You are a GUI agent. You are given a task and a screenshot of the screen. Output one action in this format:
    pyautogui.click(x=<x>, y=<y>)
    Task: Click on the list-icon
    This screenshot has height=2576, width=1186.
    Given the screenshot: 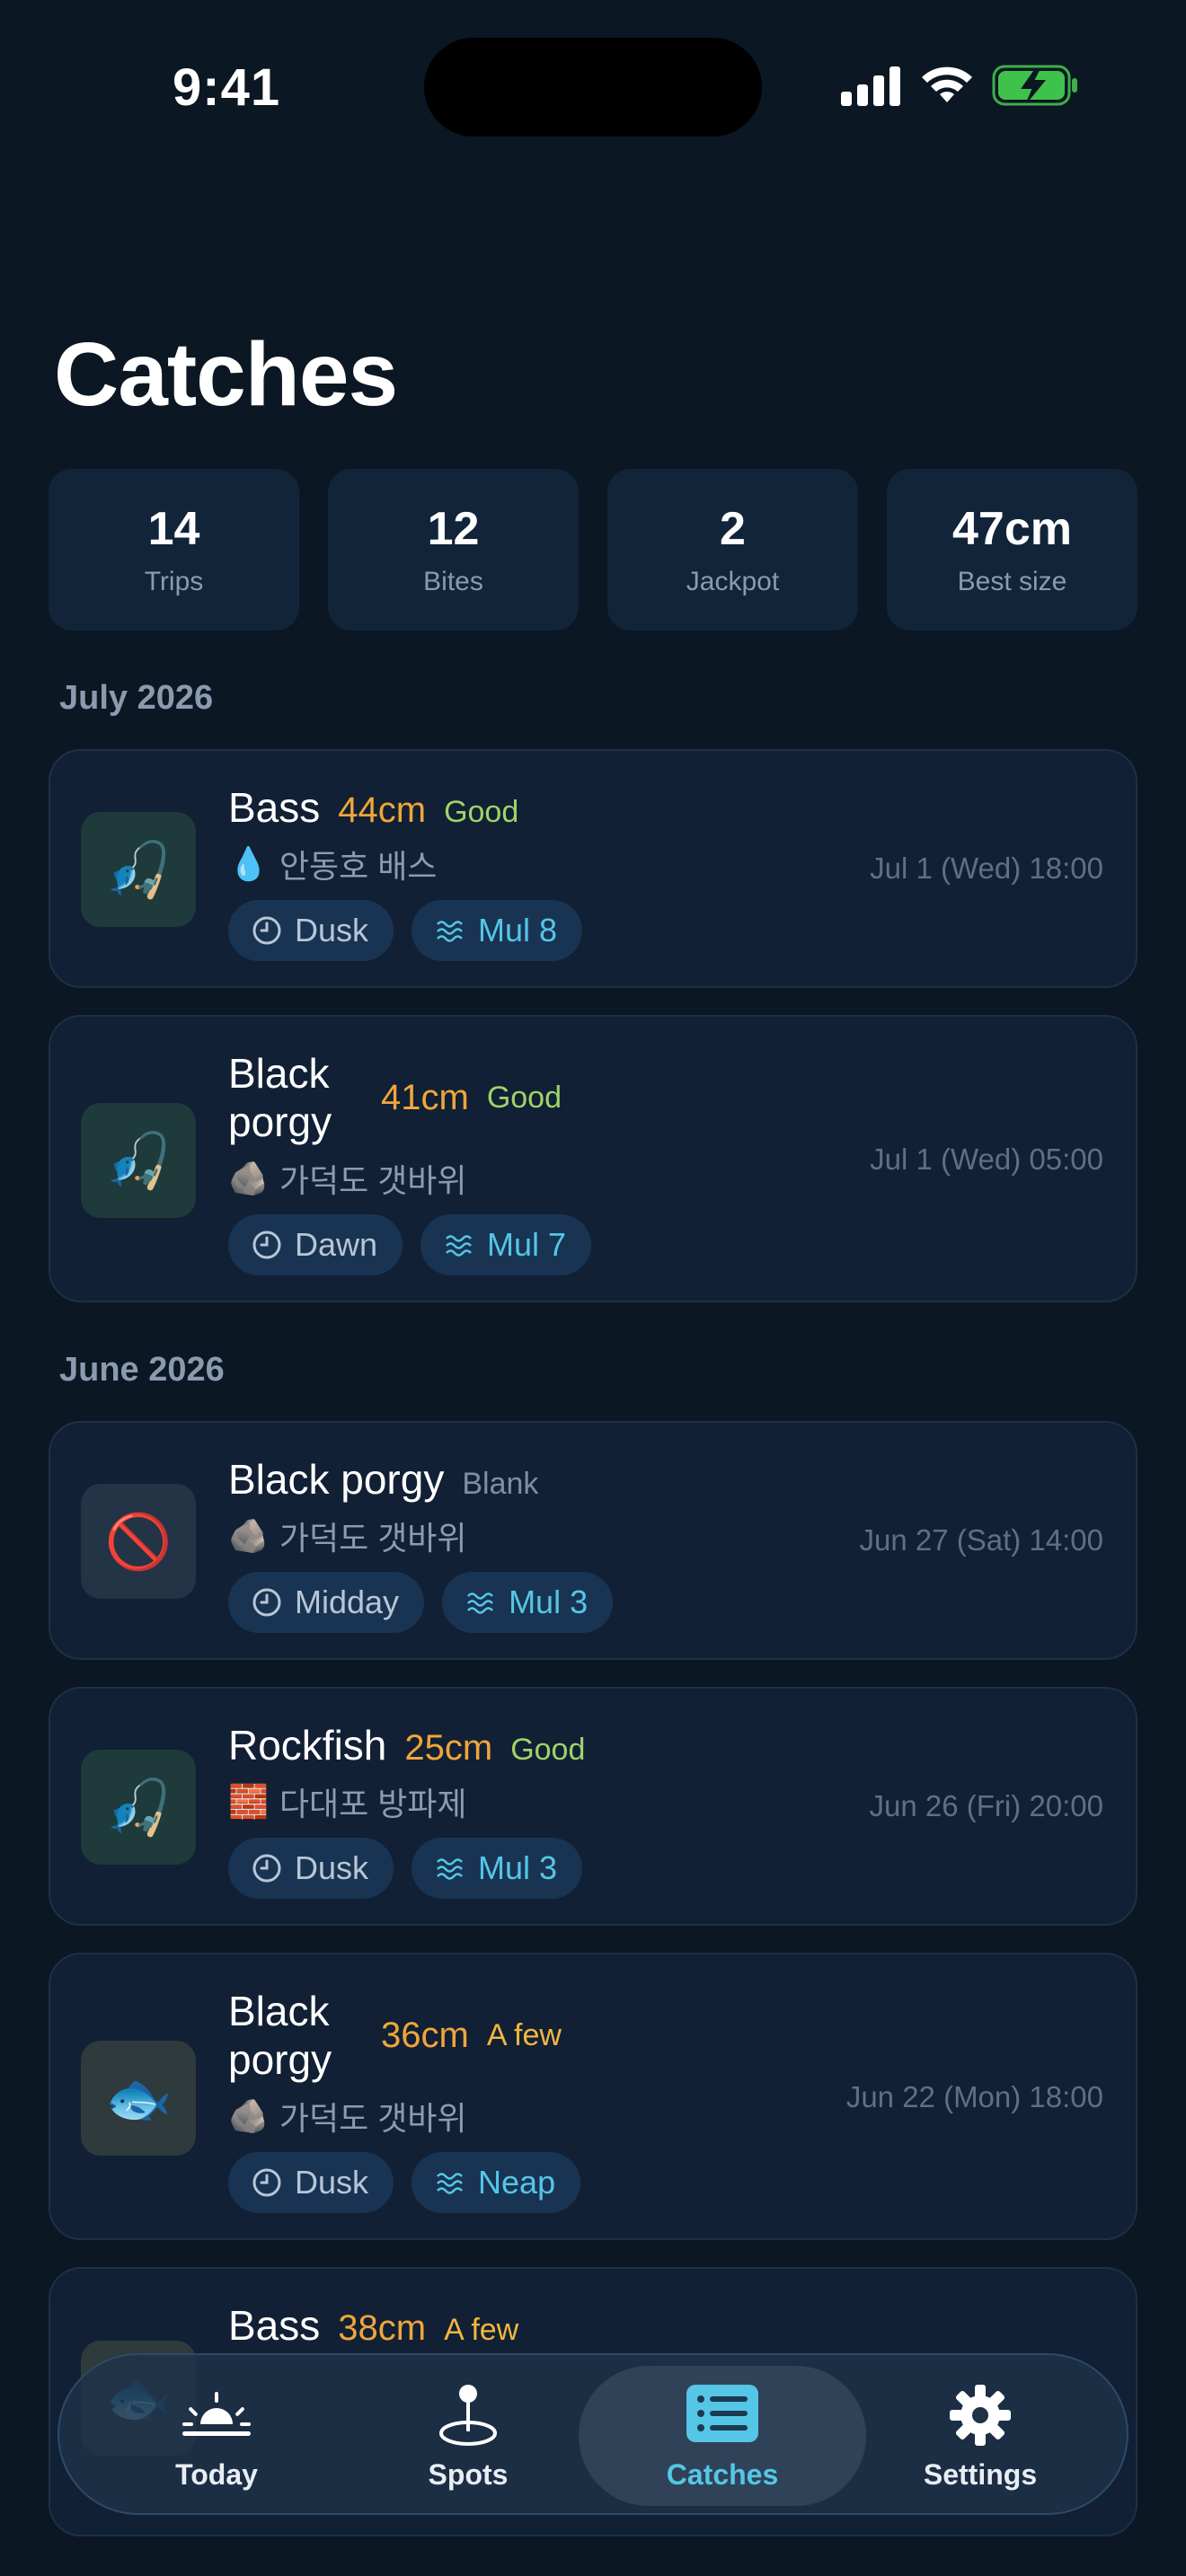 What is the action you would take?
    pyautogui.click(x=722, y=2413)
    